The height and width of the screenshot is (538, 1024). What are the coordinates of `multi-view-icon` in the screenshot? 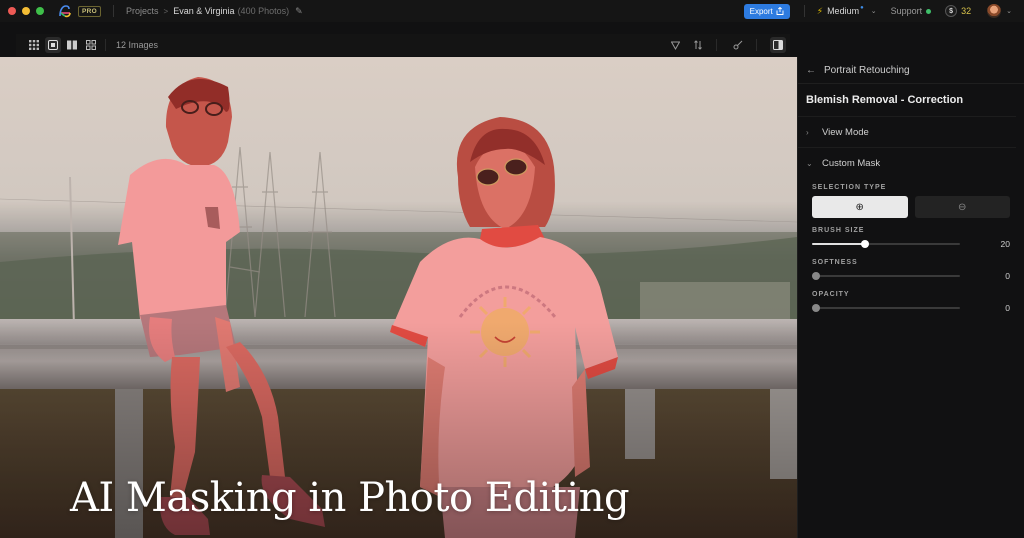 It's located at (91, 45).